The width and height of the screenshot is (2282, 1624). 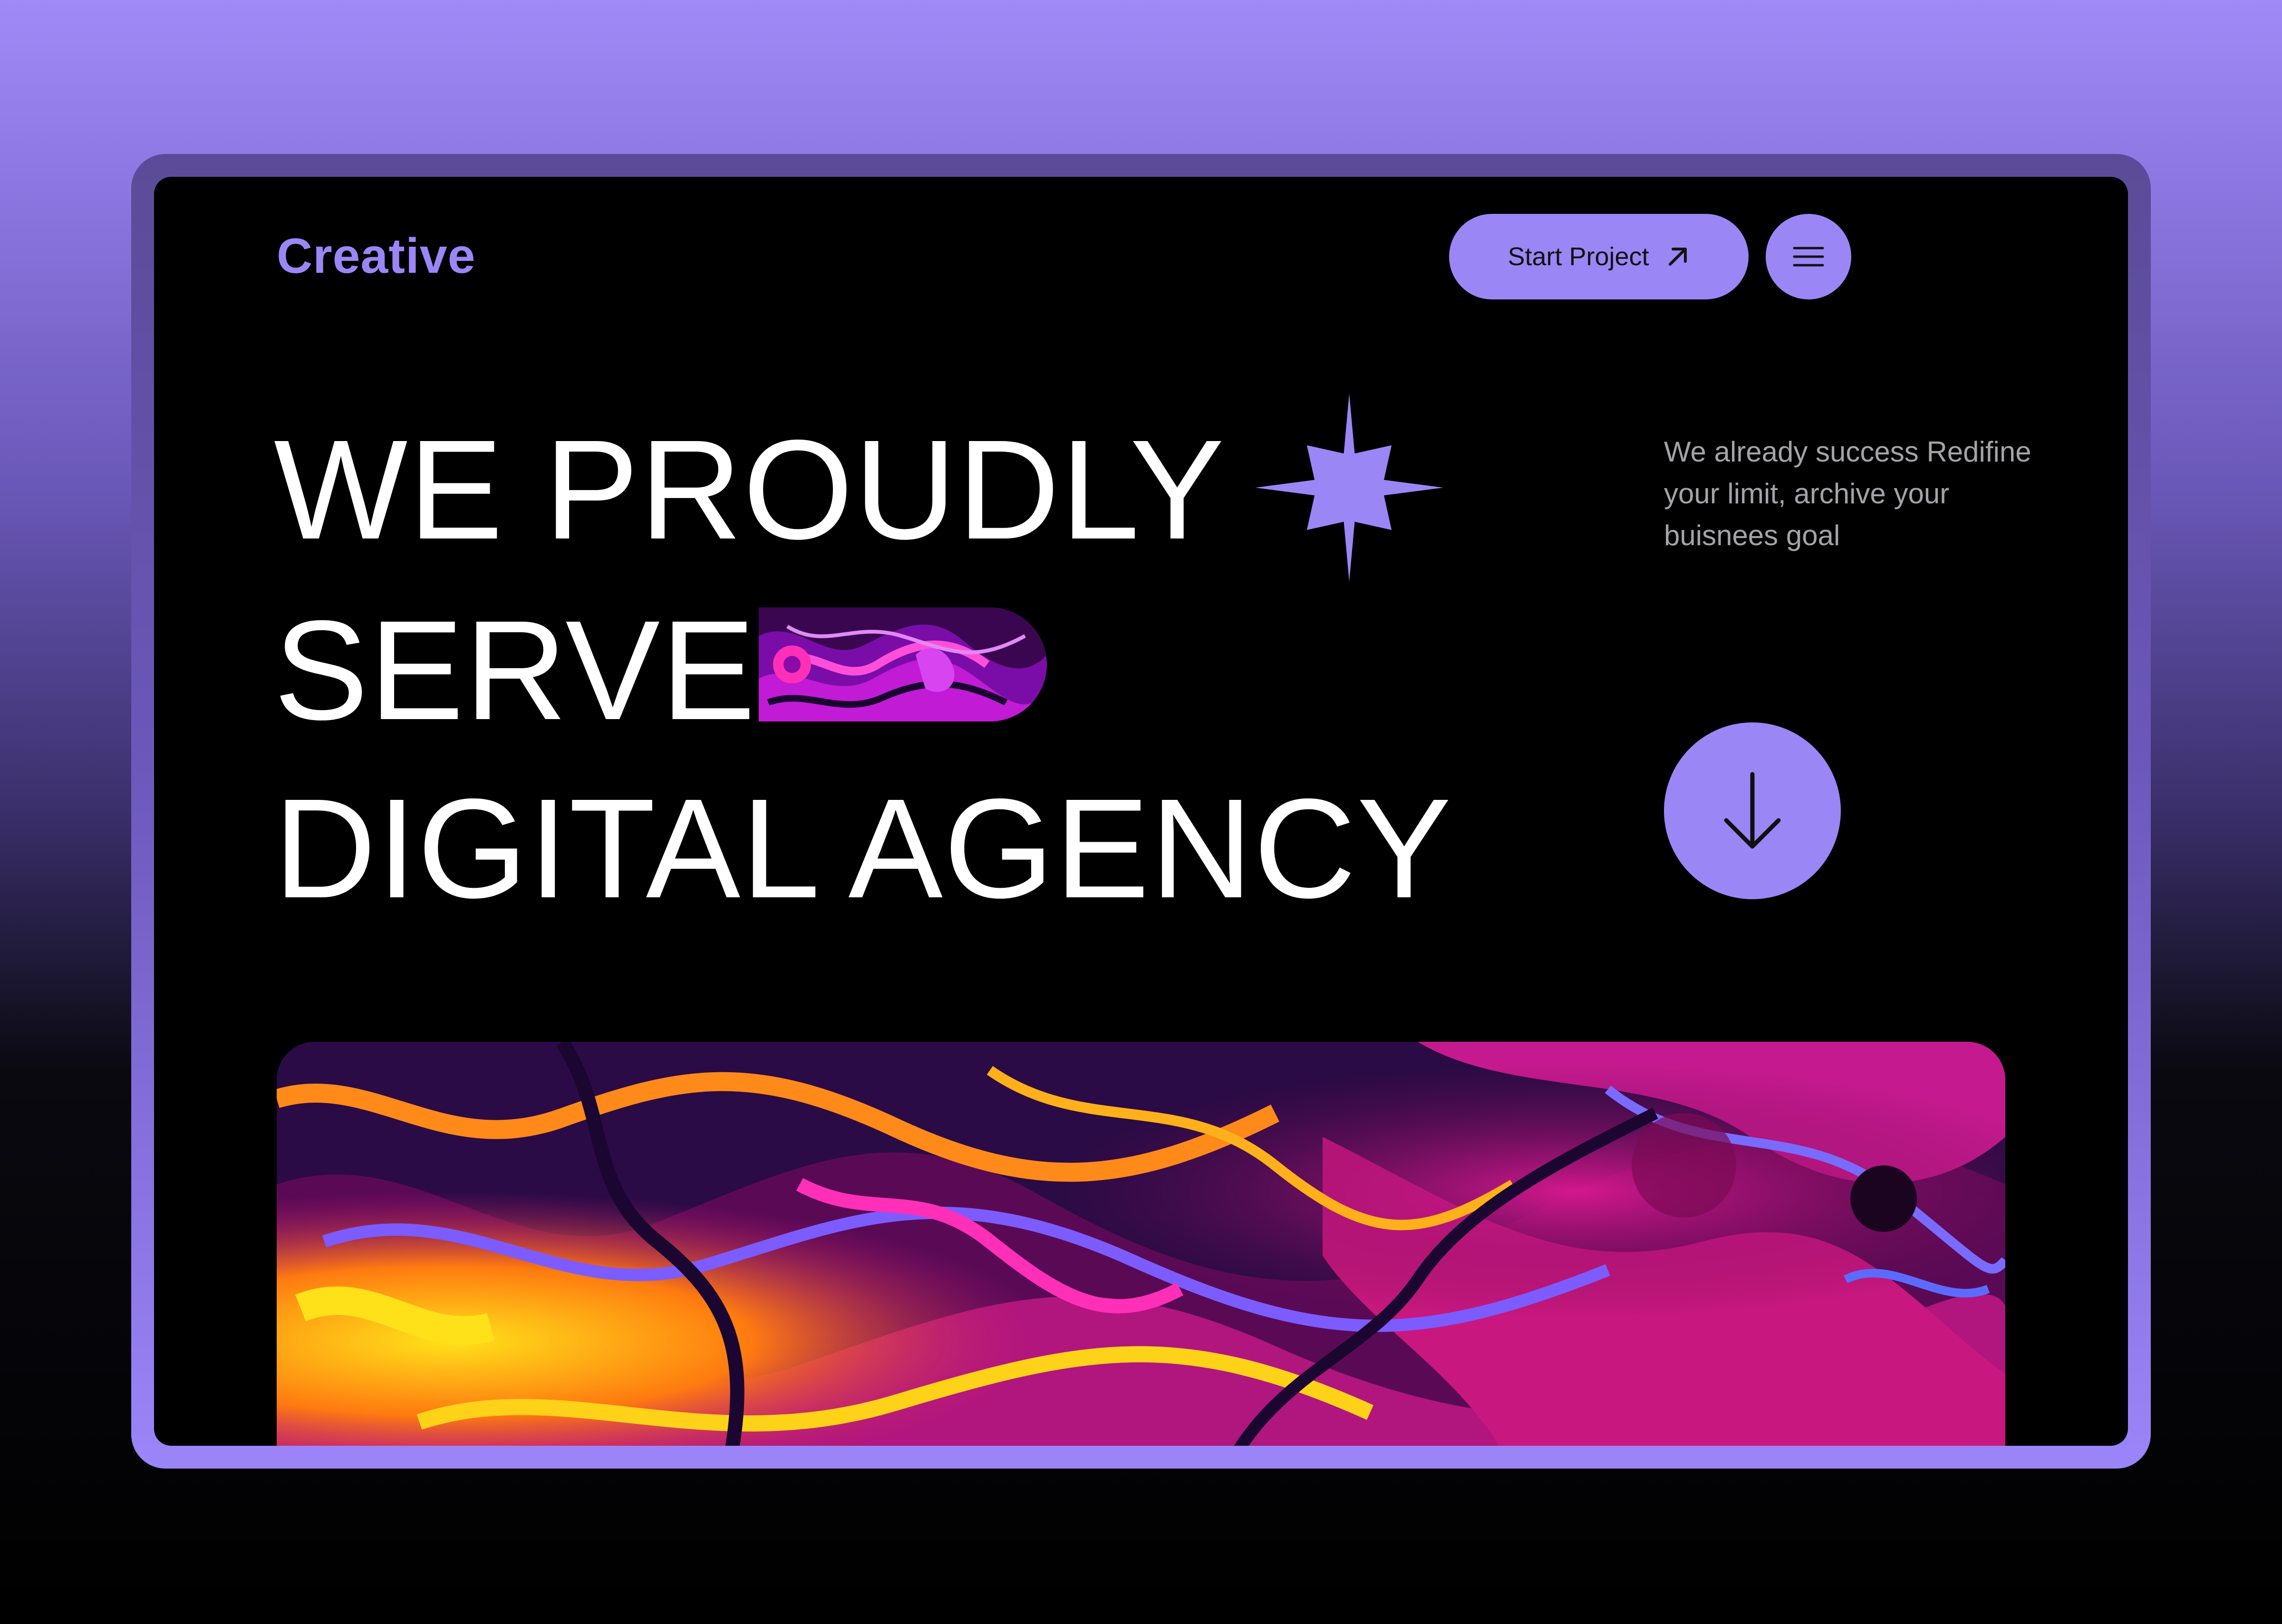 I want to click on arrow-down-icon, so click(x=1752, y=810).